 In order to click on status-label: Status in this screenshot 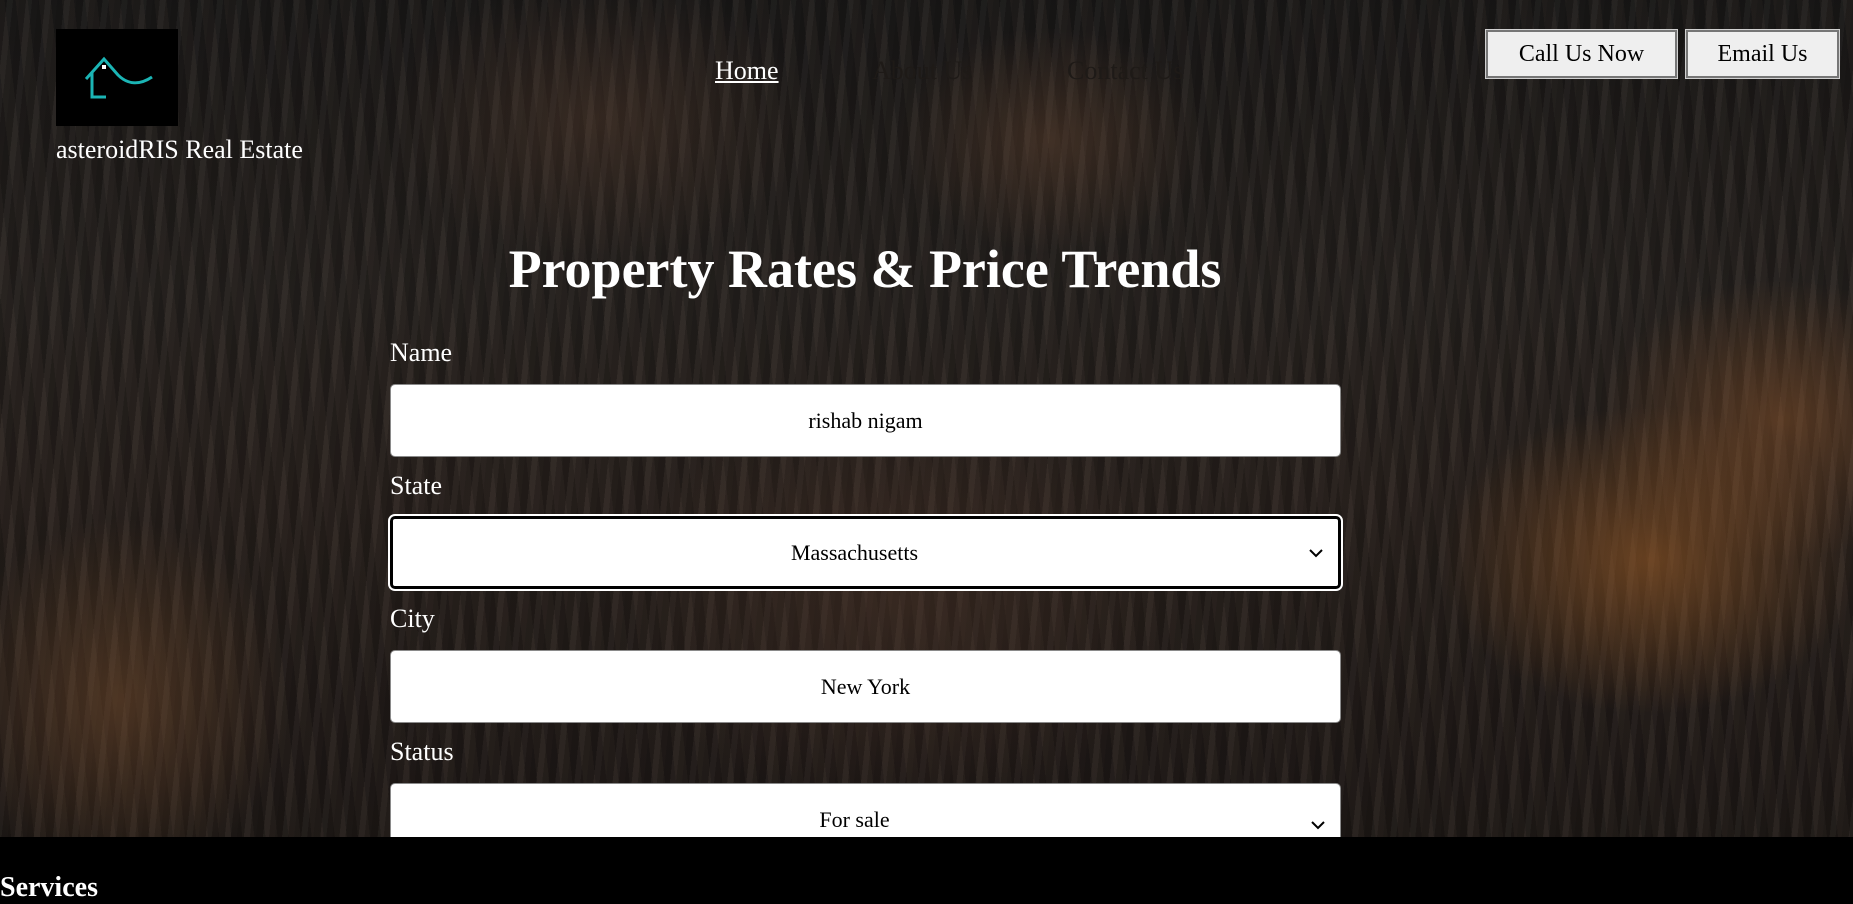, I will do `click(422, 751)`.